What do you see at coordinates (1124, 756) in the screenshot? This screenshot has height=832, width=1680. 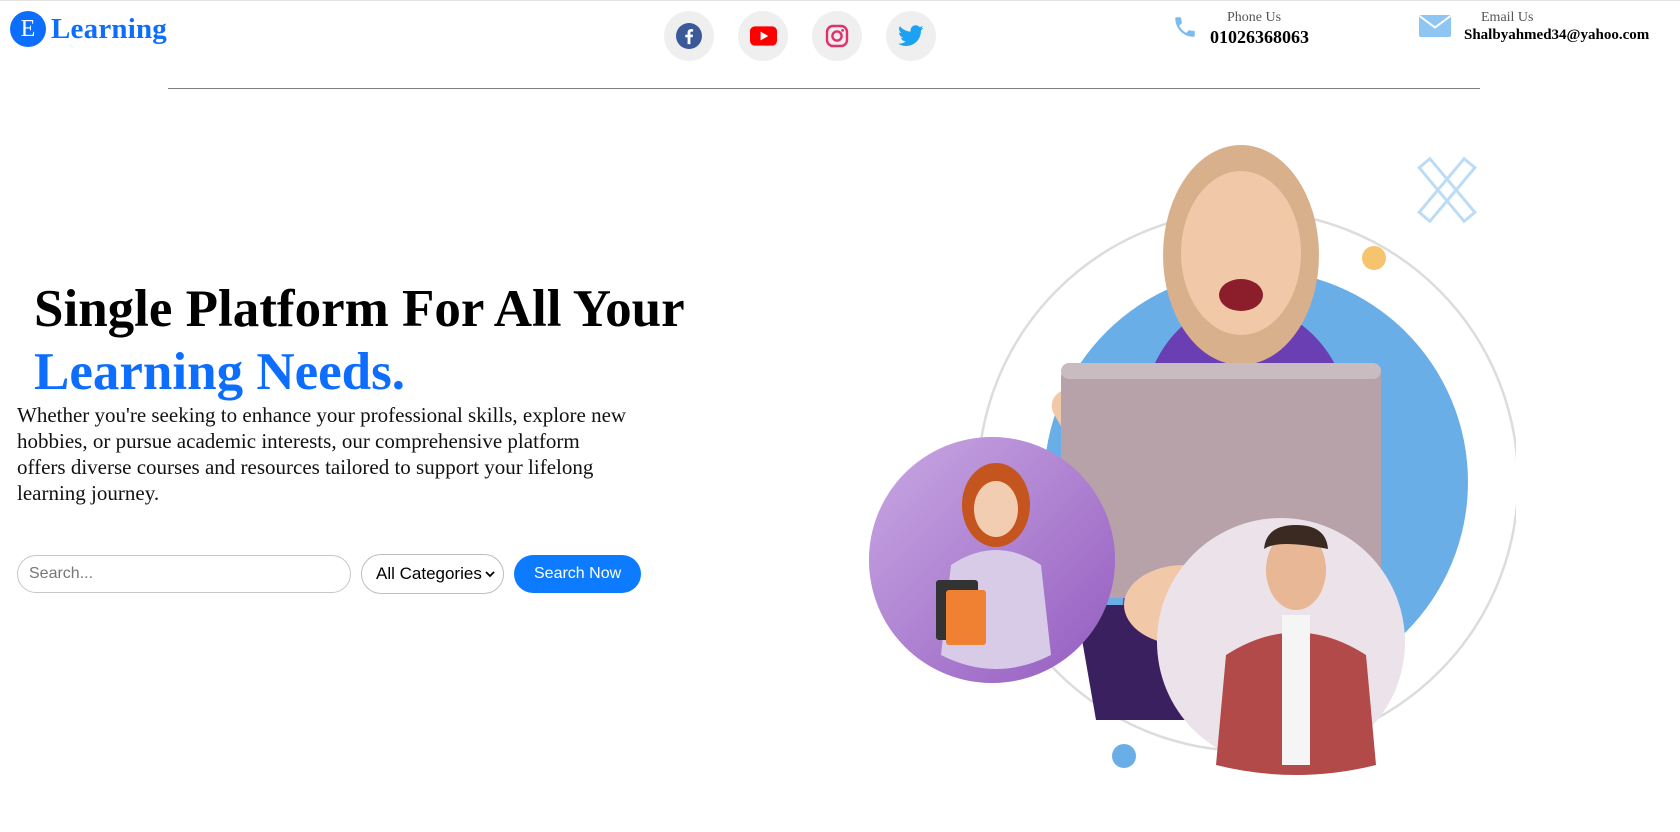 I see `blue-dot` at bounding box center [1124, 756].